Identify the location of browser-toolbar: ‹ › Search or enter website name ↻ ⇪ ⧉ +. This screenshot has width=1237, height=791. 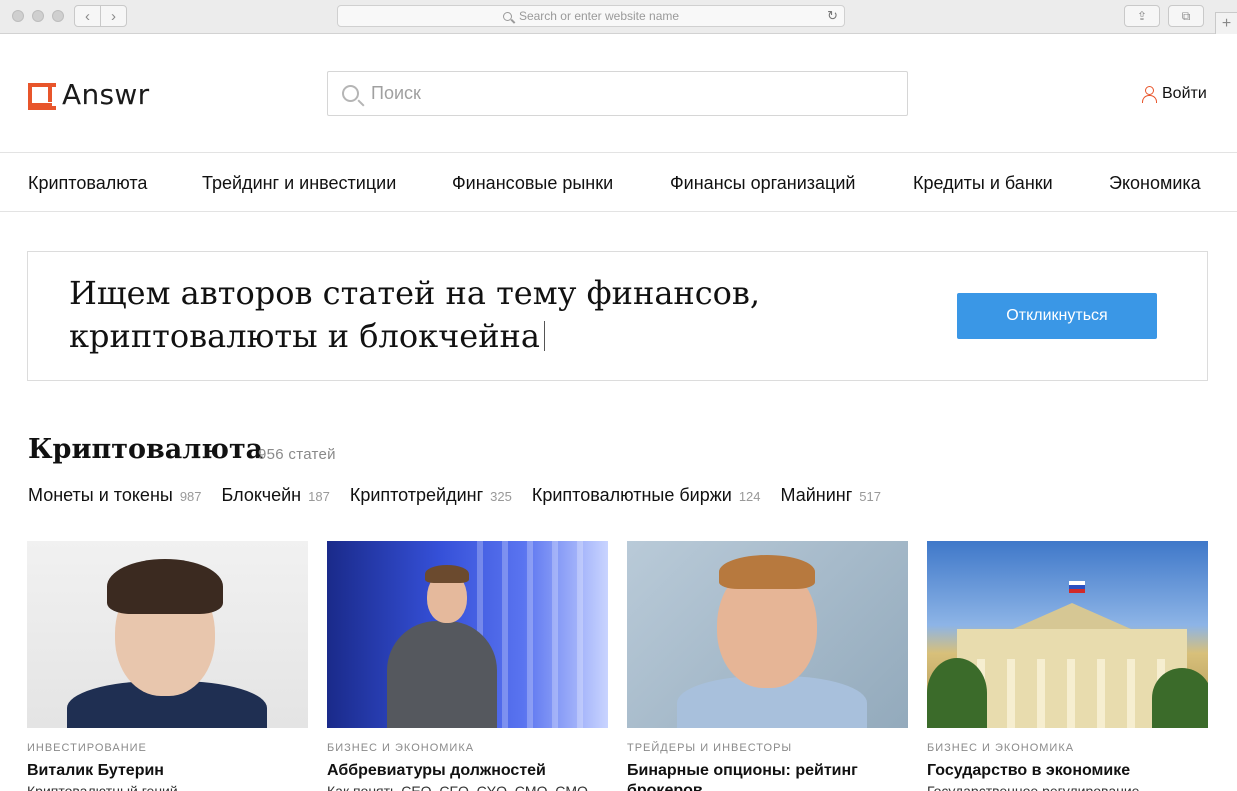
(618, 17).